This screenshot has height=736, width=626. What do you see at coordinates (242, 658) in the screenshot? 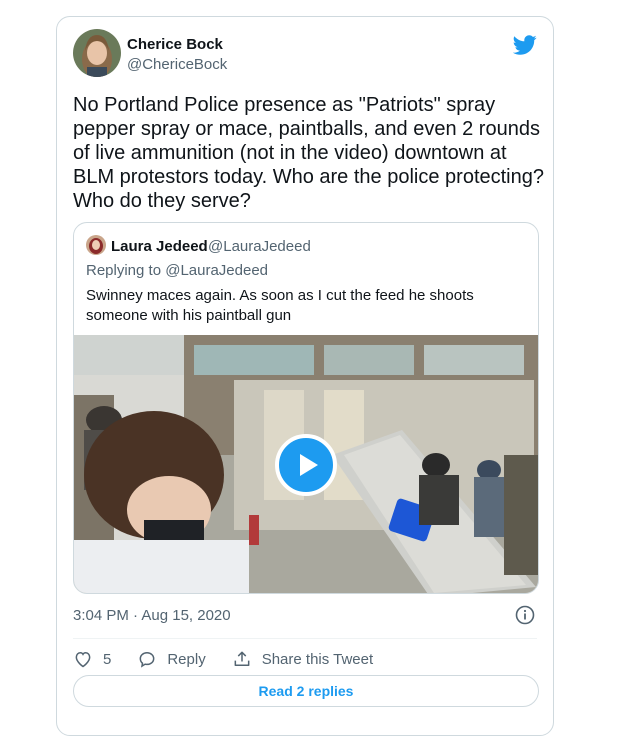
I see `share-icon` at bounding box center [242, 658].